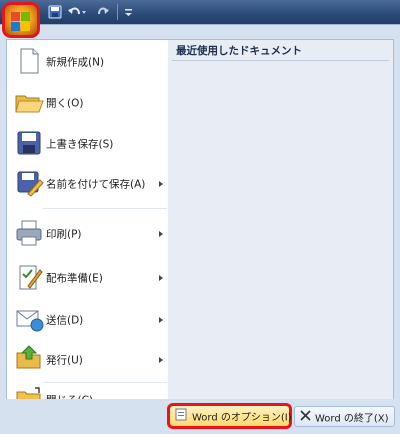  Describe the element at coordinates (29, 319) in the screenshot. I see `send-icon` at that location.